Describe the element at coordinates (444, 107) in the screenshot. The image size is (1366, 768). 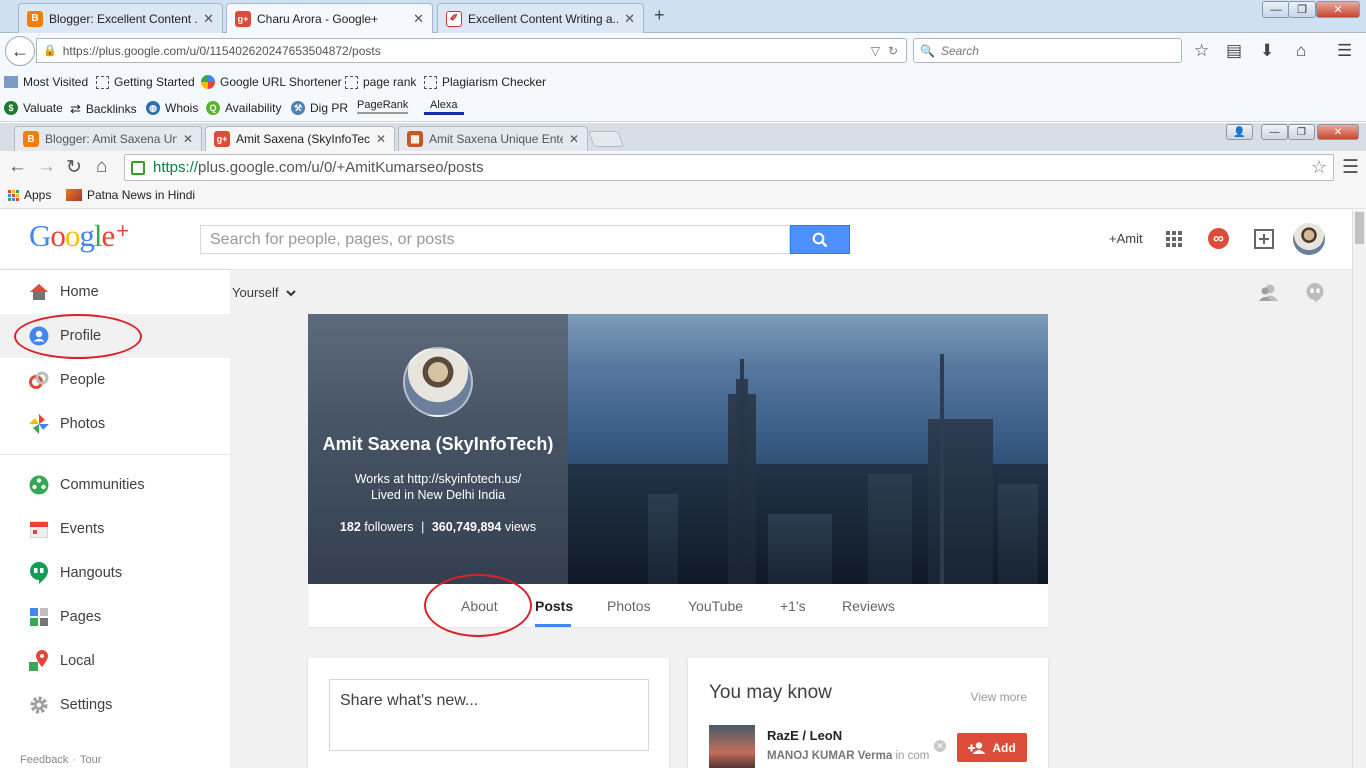
I see `tool-alexa: Alexa` at that location.